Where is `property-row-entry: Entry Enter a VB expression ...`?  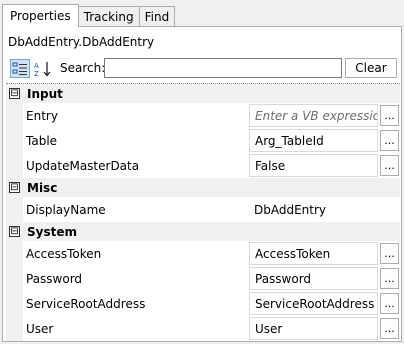
property-row-entry: Entry Enter a VB expression ... is located at coordinates (203, 115).